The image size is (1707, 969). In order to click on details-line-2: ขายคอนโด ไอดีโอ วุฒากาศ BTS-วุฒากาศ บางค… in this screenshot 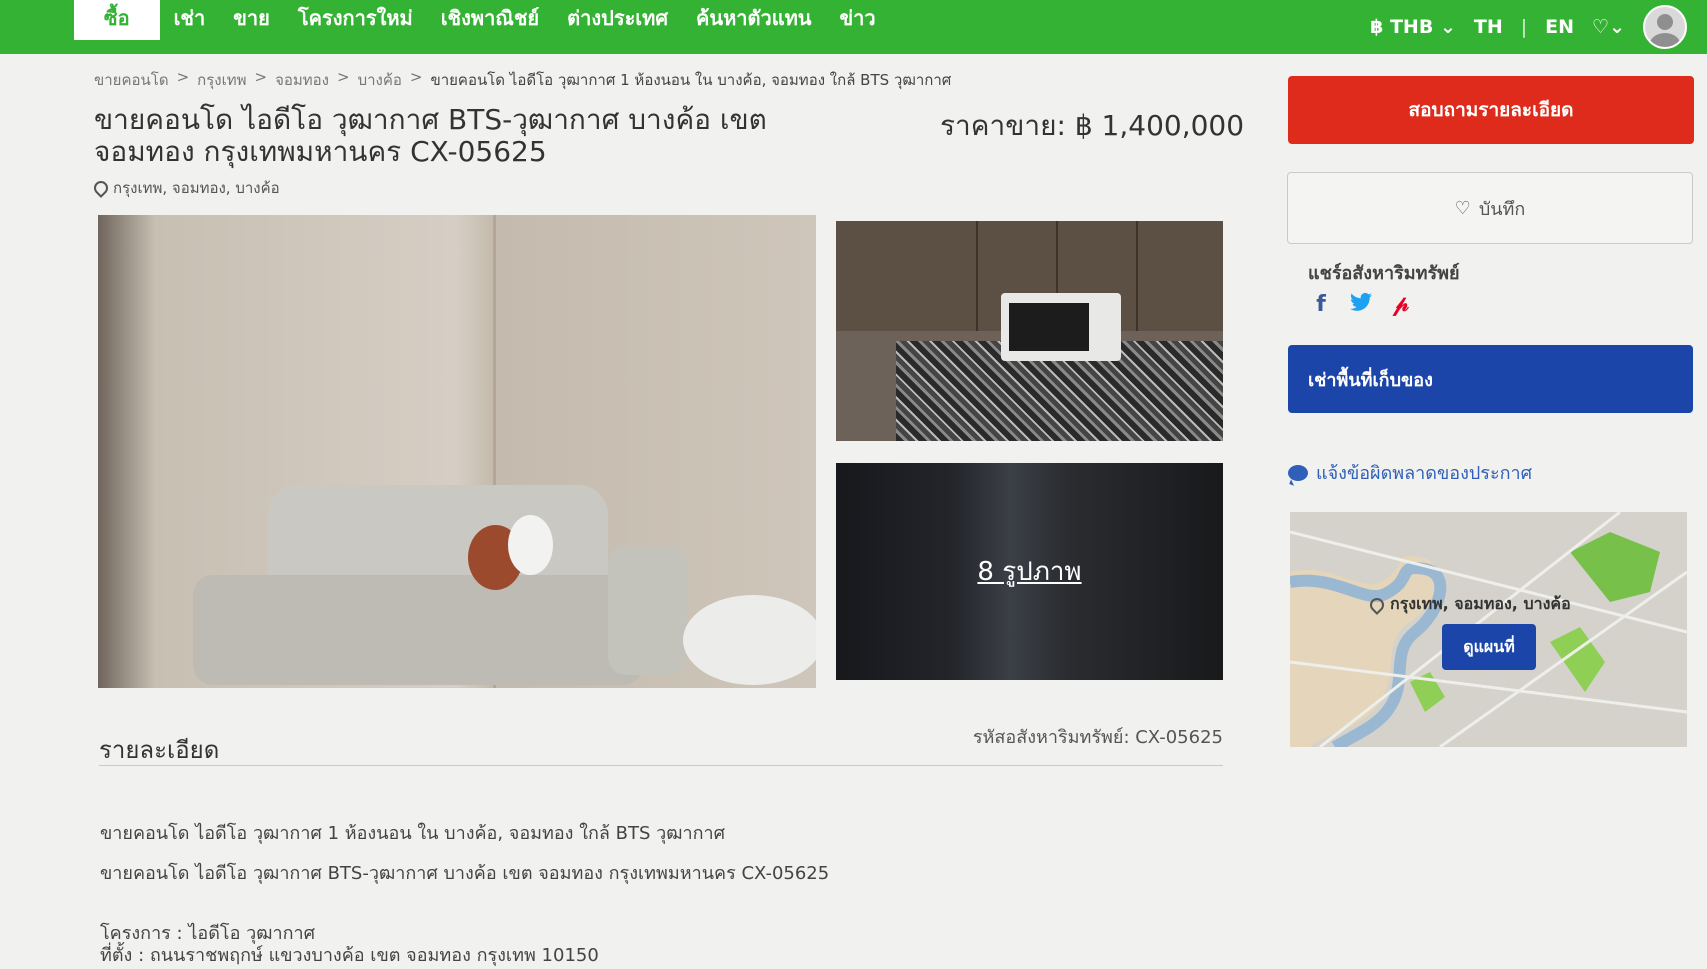, I will do `click(465, 873)`.